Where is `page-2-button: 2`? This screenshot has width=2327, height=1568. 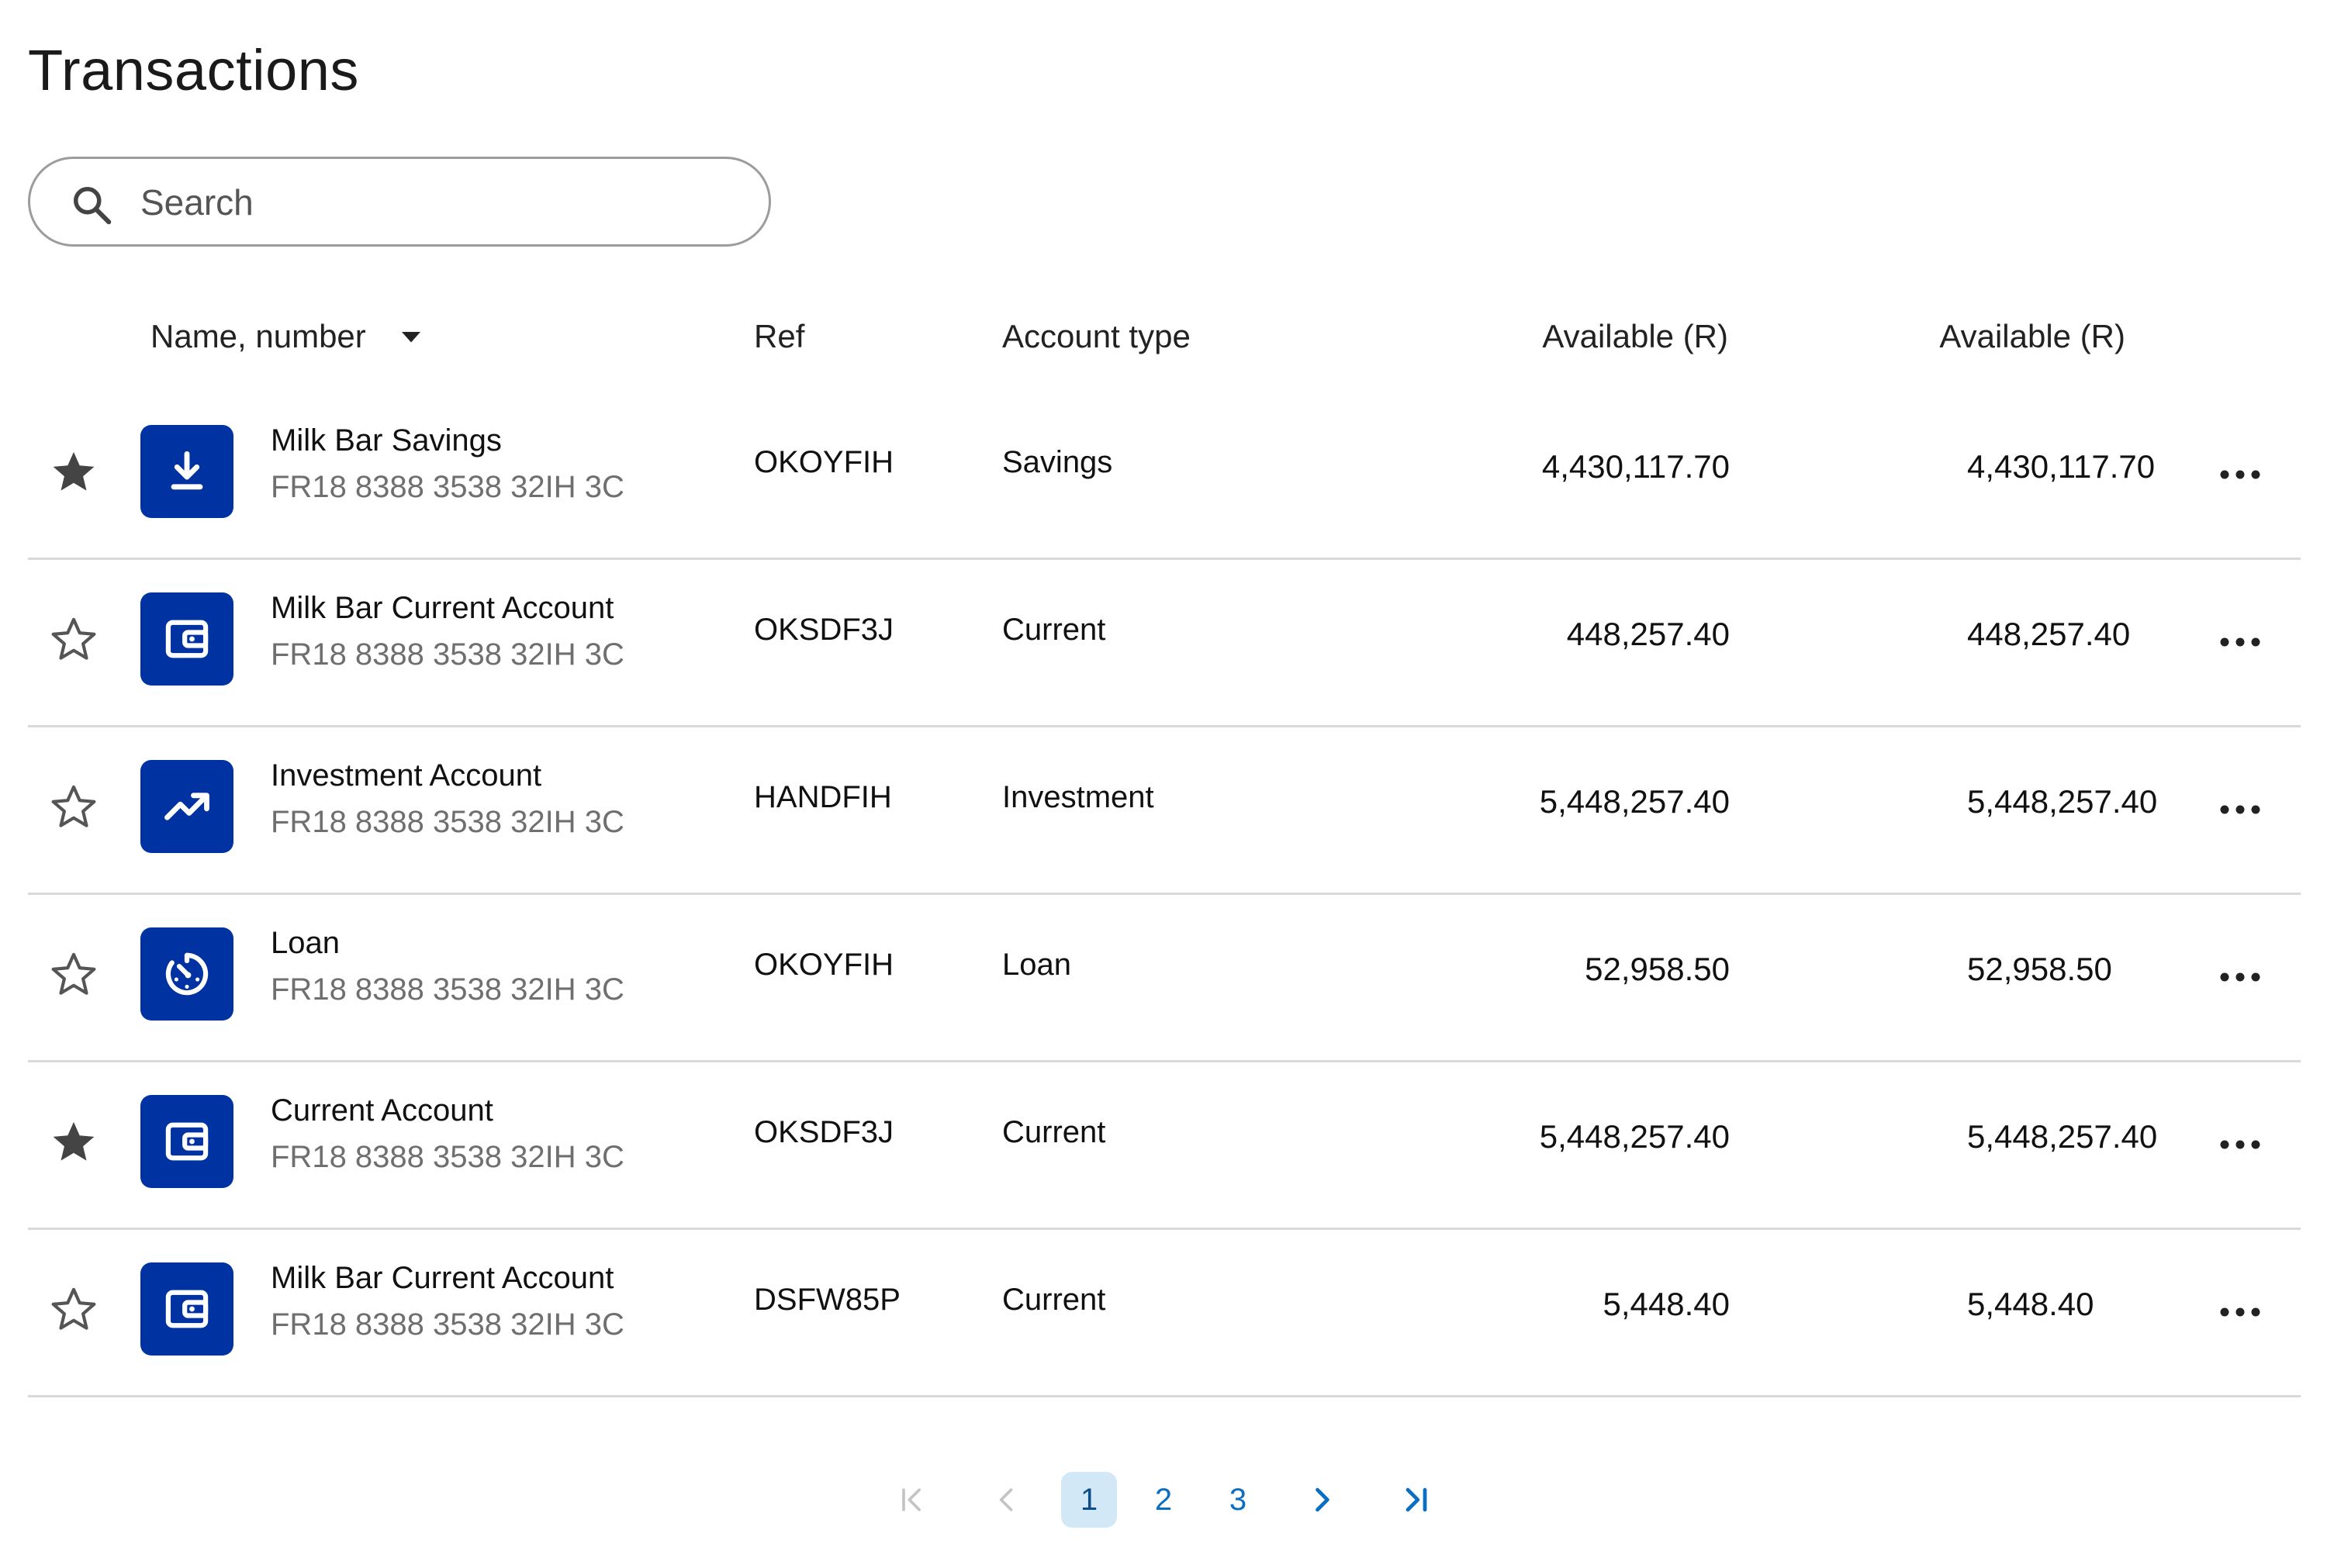
page-2-button: 2 is located at coordinates (1163, 1500).